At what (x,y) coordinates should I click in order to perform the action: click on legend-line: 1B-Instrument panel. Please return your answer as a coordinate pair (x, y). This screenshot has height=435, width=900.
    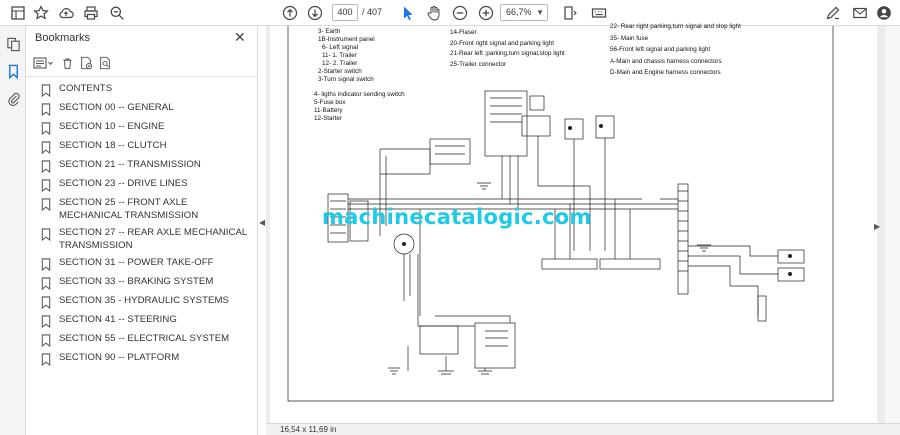
    Looking at the image, I should click on (346, 39).